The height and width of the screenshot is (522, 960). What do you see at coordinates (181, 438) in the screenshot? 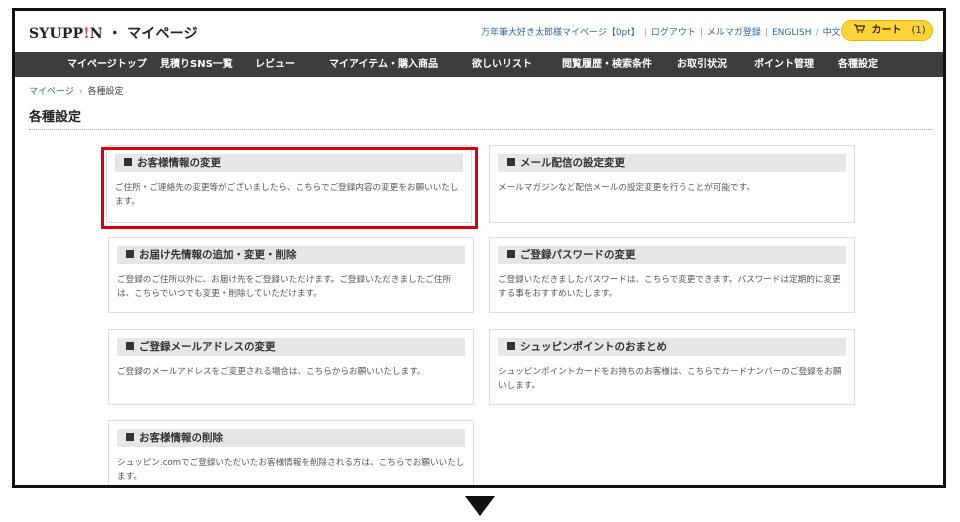
I see `card-title: お客様情報の削除` at bounding box center [181, 438].